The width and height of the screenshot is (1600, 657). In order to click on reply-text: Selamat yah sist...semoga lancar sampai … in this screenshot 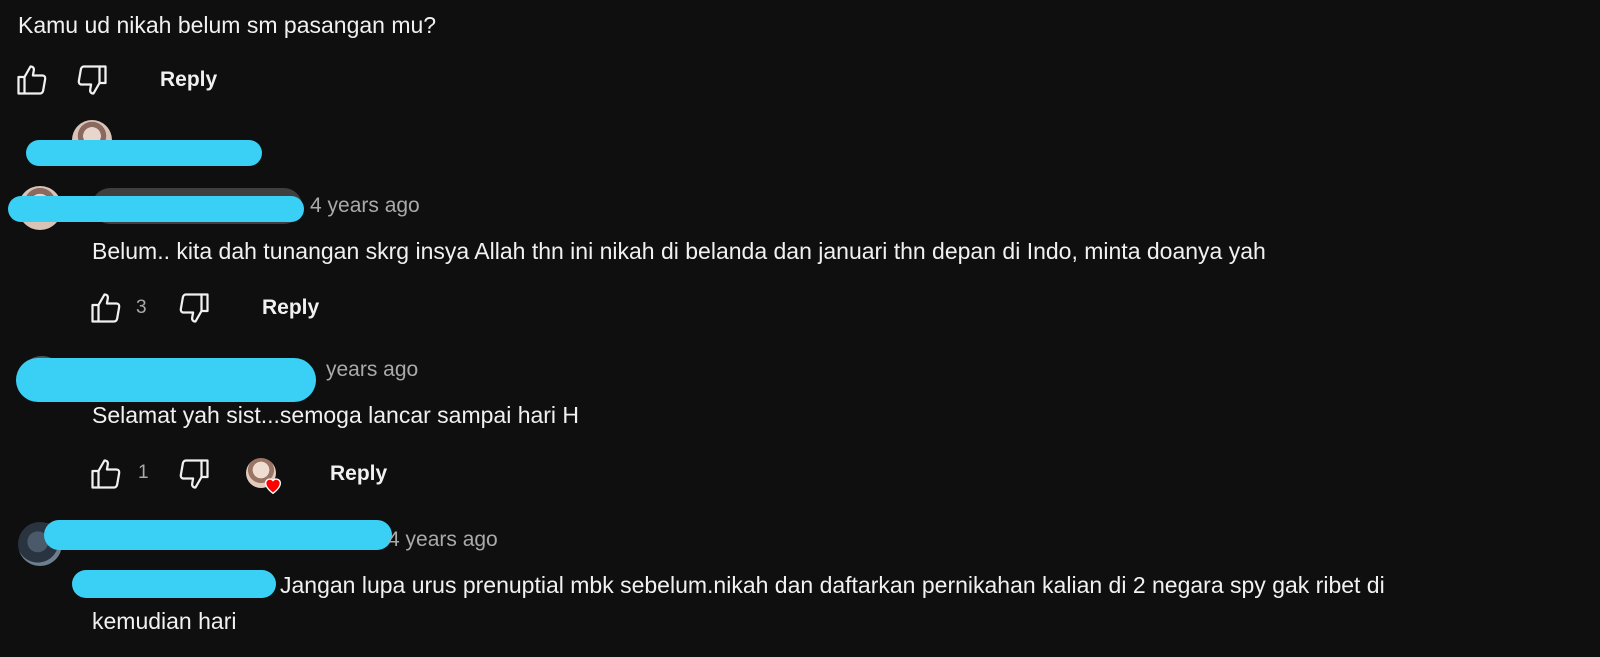, I will do `click(336, 415)`.